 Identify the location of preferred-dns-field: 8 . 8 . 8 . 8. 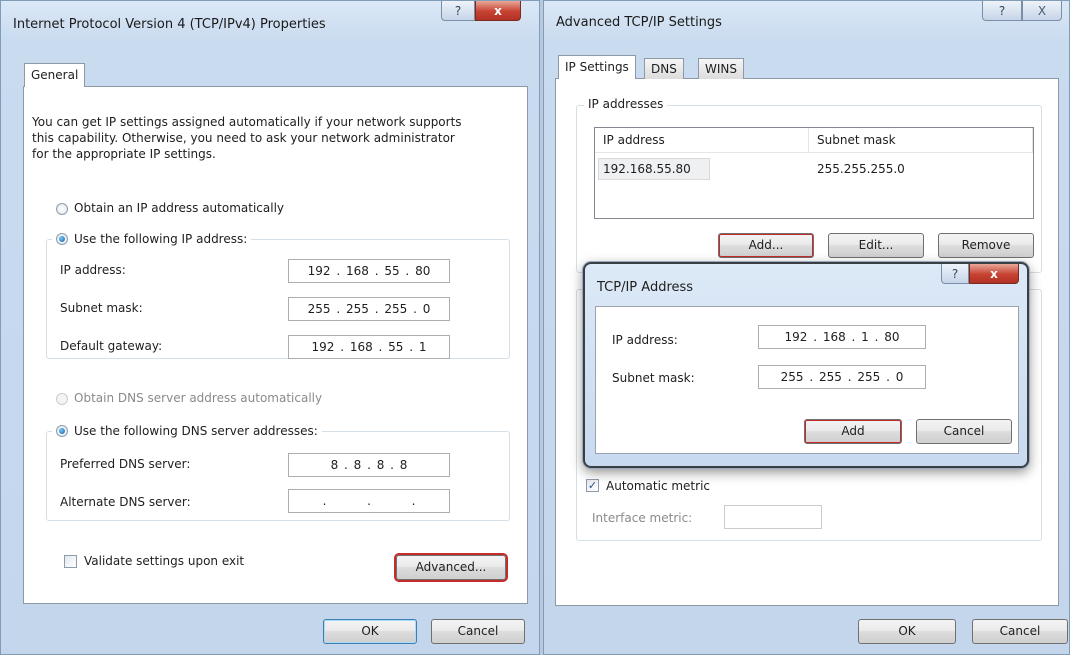
(369, 465).